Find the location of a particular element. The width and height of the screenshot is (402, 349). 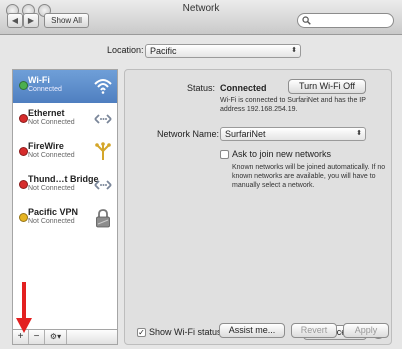

search-icon is located at coordinates (306, 21).